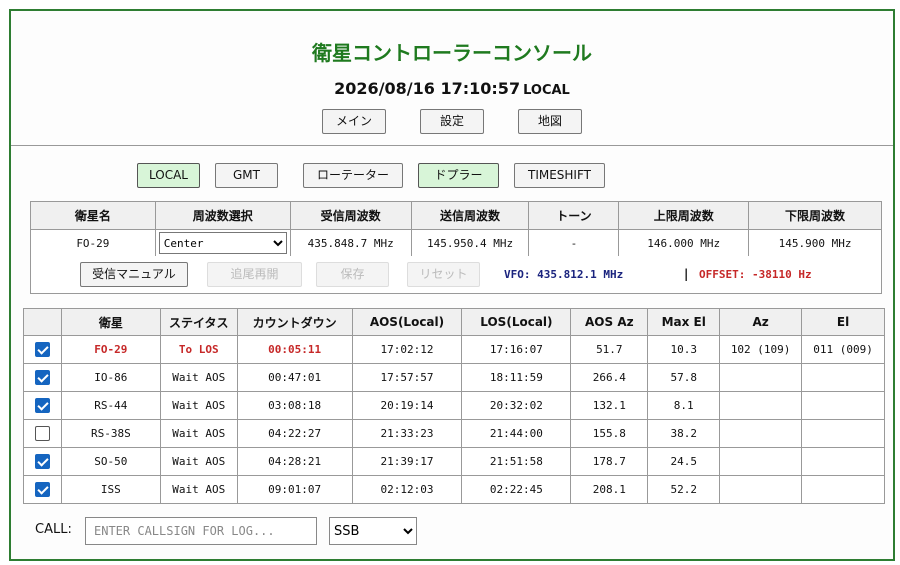  What do you see at coordinates (516, 349) in the screenshot?
I see `sat-los: 17:16:07` at bounding box center [516, 349].